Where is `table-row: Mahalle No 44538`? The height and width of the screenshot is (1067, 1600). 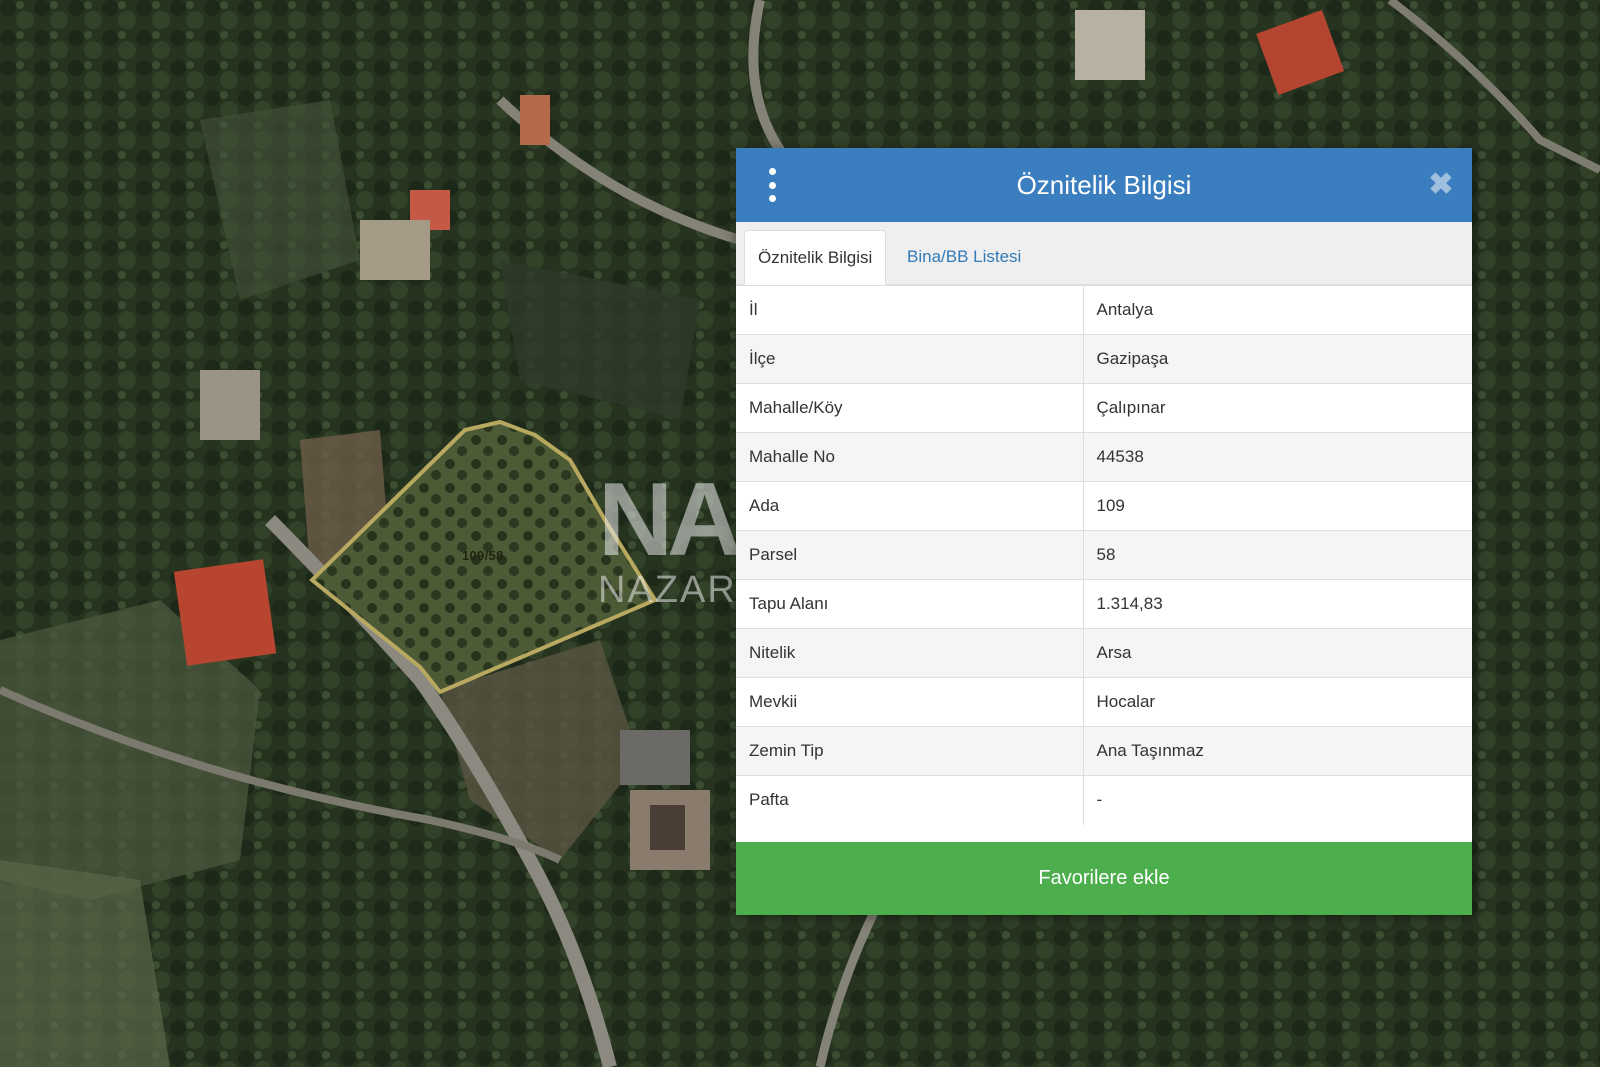 table-row: Mahalle No 44538 is located at coordinates (1104, 457).